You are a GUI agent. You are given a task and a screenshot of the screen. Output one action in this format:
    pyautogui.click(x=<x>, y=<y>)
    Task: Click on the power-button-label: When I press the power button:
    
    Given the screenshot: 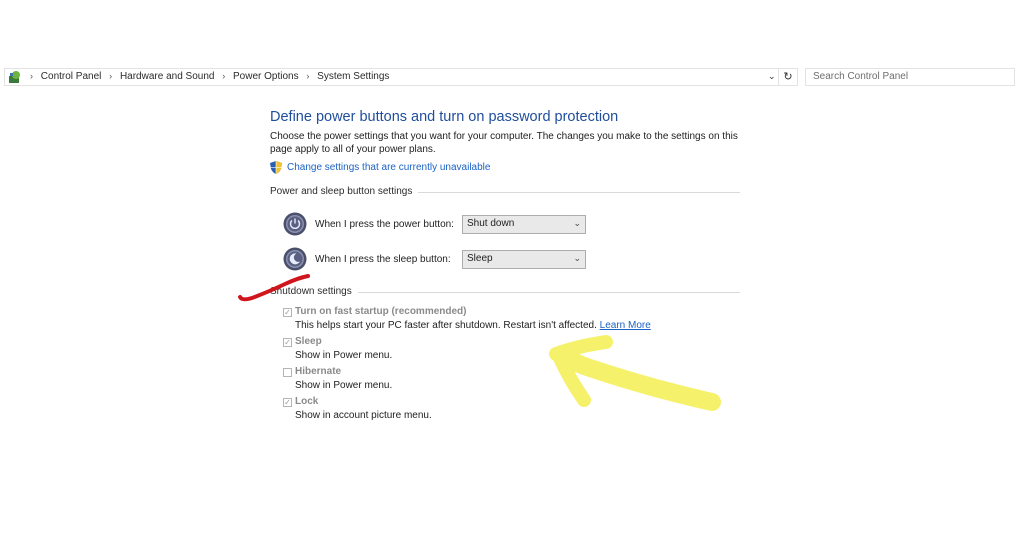 What is the action you would take?
    pyautogui.click(x=384, y=224)
    